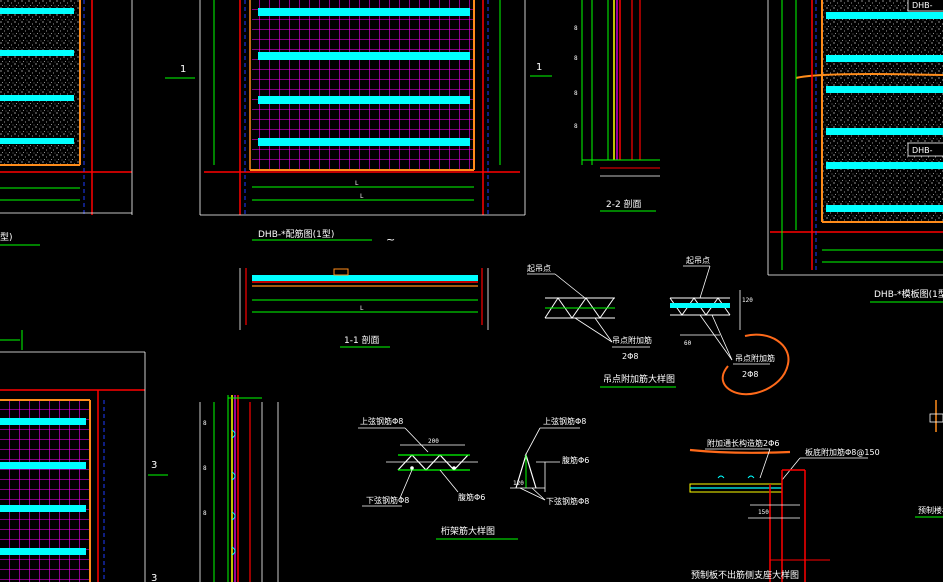 This screenshot has height=582, width=943. Describe the element at coordinates (239, 488) in the screenshot. I see `section-3-3: 8 8 8` at that location.